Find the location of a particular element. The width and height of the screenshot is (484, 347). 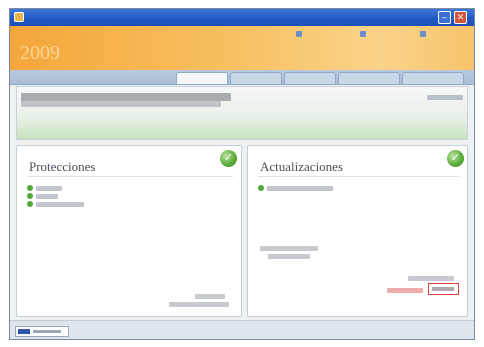

configure-link is located at coordinates (210, 296).